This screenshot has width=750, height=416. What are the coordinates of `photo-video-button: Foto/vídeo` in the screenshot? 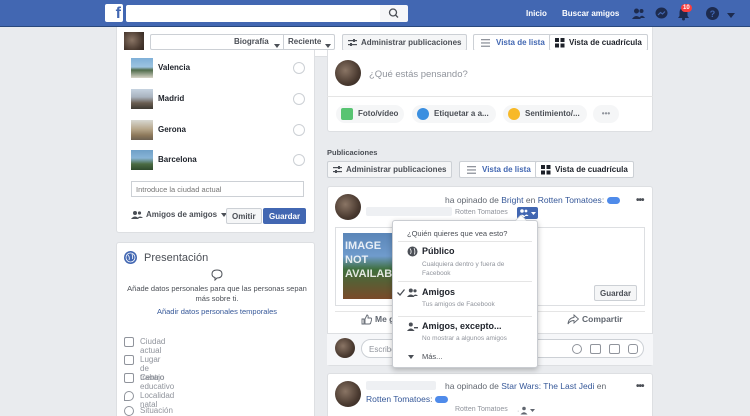 It's located at (370, 114).